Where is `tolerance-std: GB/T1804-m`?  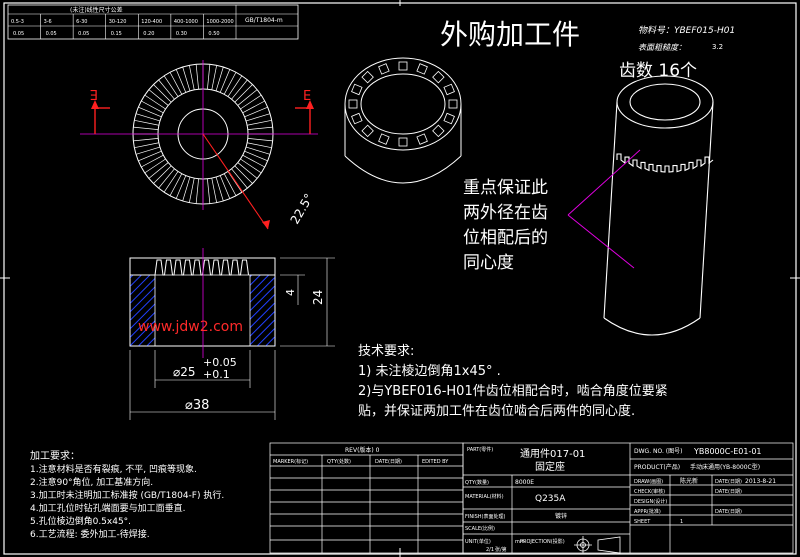
tolerance-std: GB/T1804-m is located at coordinates (264, 20).